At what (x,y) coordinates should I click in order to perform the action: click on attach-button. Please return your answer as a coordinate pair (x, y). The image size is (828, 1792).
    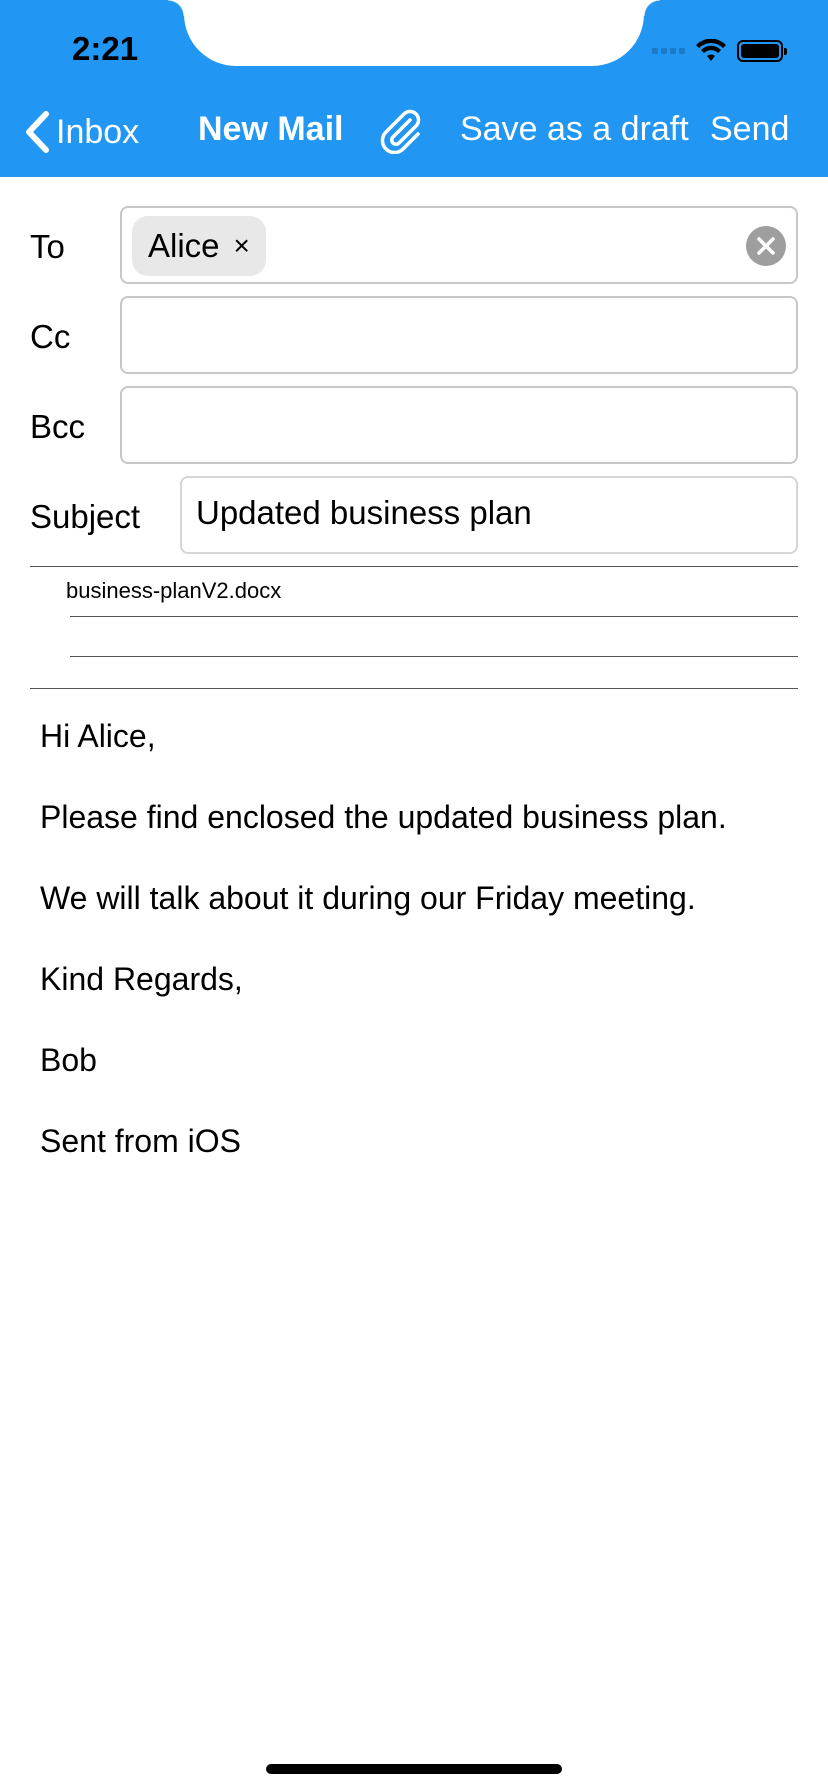
    Looking at the image, I should click on (400, 132).